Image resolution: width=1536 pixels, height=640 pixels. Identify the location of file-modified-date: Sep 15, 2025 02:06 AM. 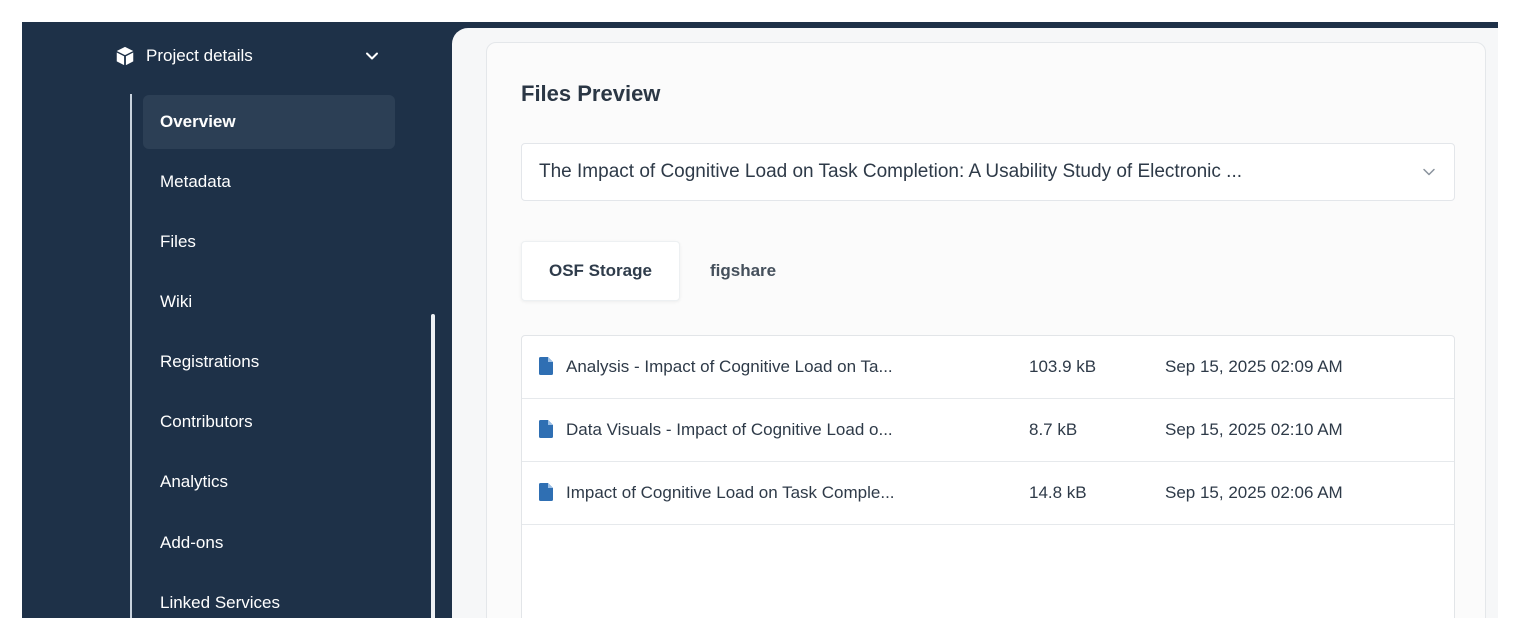
(1254, 492).